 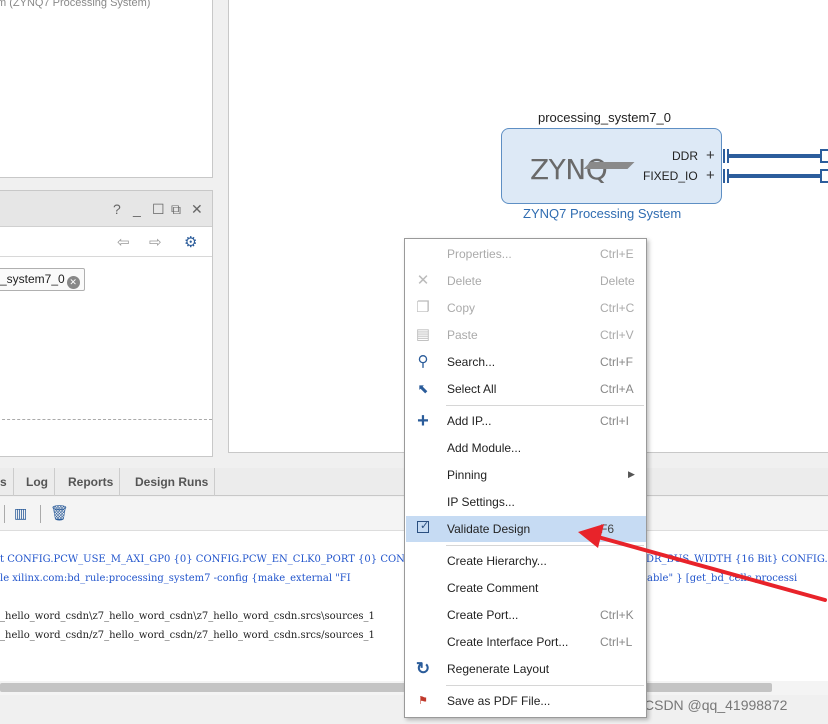 I want to click on menu-item-shortcut: Ctrl+K, so click(x=617, y=615).